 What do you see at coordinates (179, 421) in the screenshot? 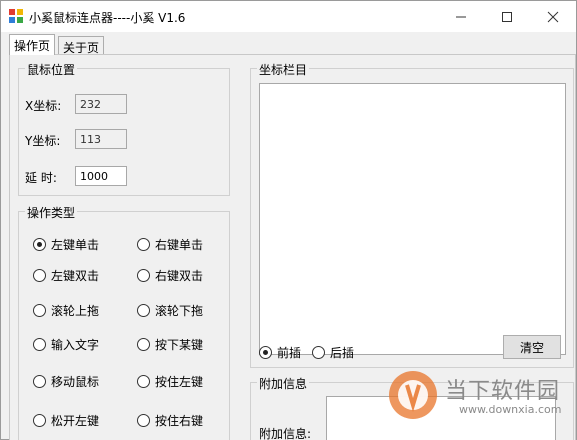
I see `radio-label: 按住右键` at bounding box center [179, 421].